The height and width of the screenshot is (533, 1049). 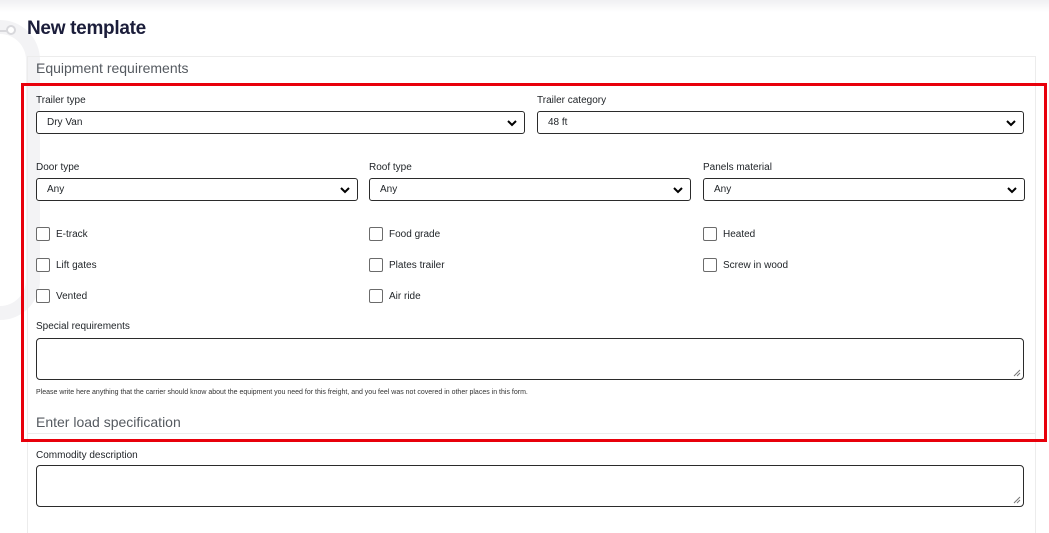 What do you see at coordinates (112, 68) in the screenshot?
I see `equipment-heading: Equipment requirements` at bounding box center [112, 68].